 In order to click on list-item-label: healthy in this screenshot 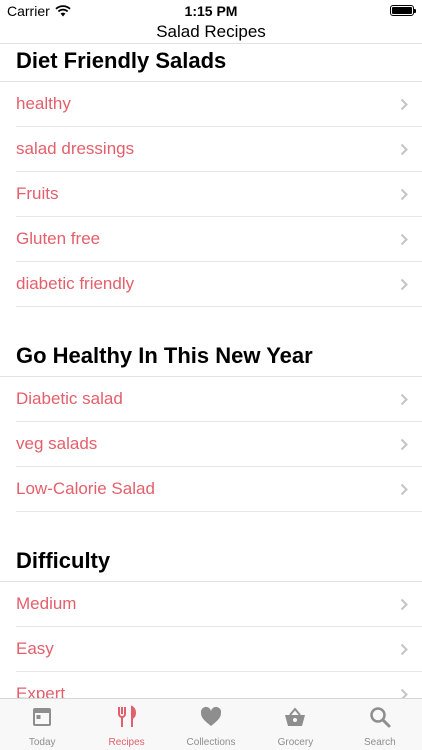, I will do `click(43, 103)`.